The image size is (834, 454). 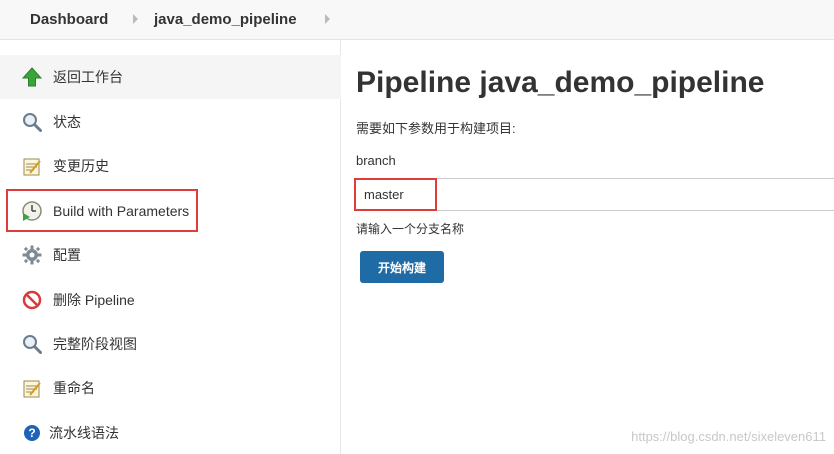 What do you see at coordinates (170, 388) in the screenshot?
I see `sidebar-item-rename: 重命名` at bounding box center [170, 388].